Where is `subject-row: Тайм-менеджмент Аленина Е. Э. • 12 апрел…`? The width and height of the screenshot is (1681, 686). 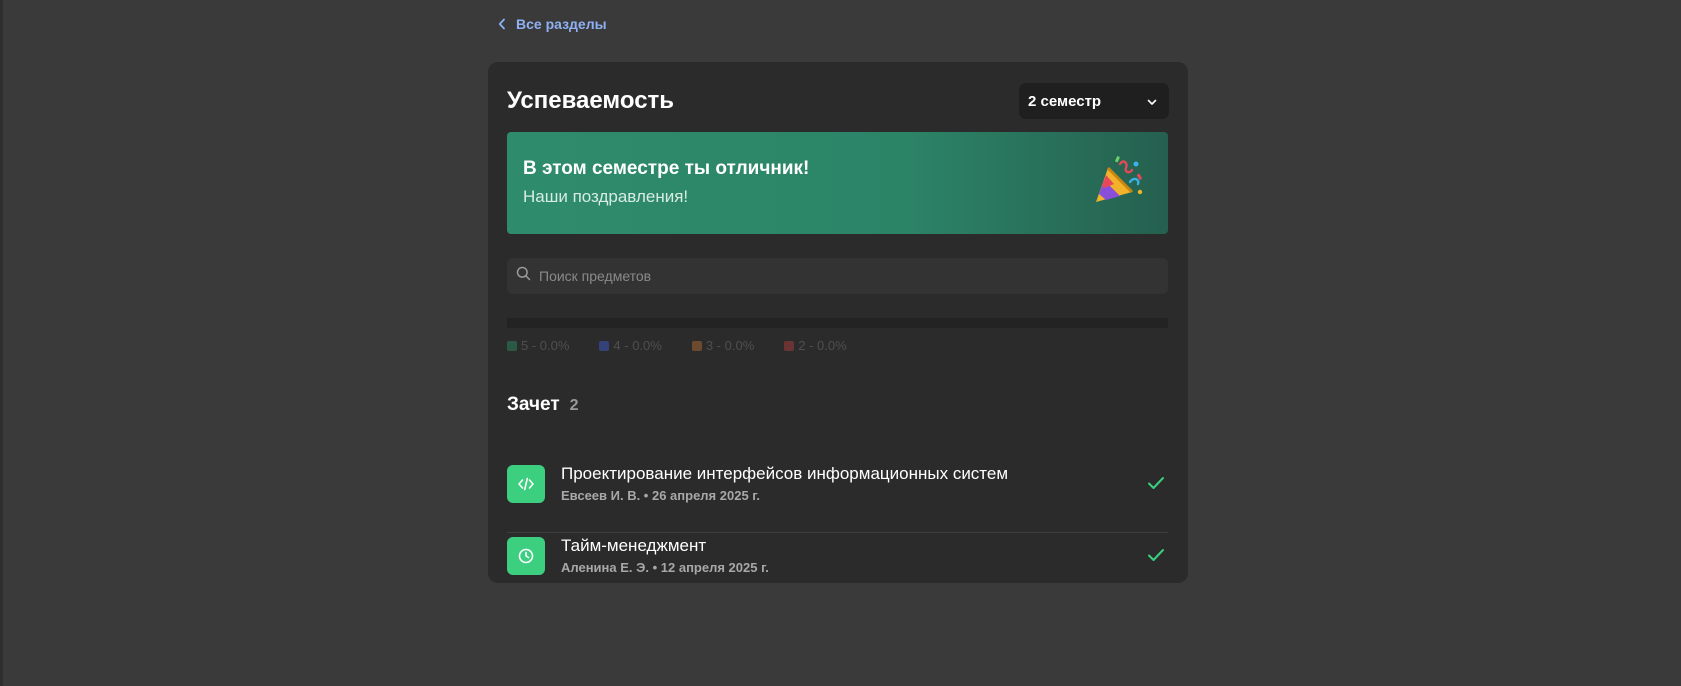
subject-row: Тайм-менеджмент Аленина Е. Э. • 12 апрел… is located at coordinates (837, 569).